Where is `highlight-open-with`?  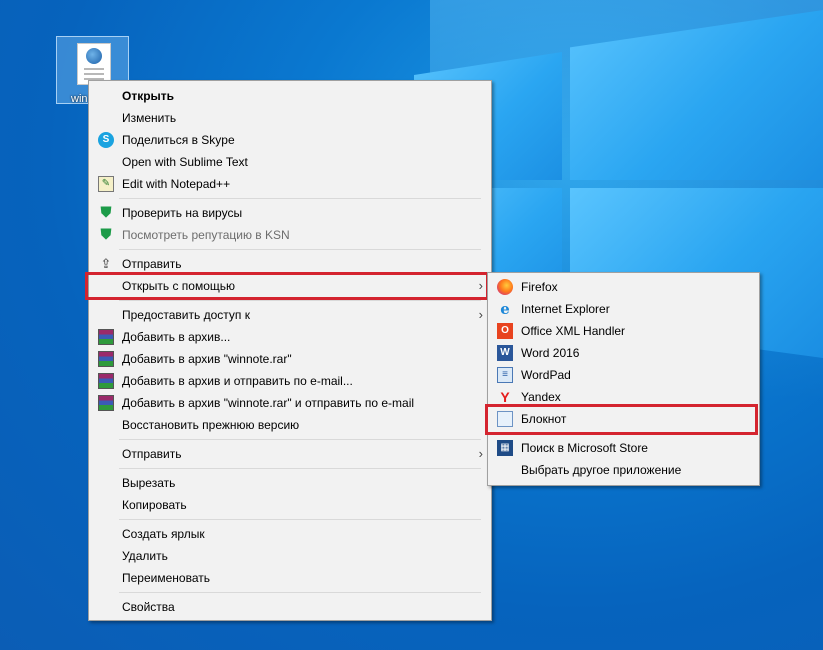
highlight-open-with is located at coordinates (287, 286).